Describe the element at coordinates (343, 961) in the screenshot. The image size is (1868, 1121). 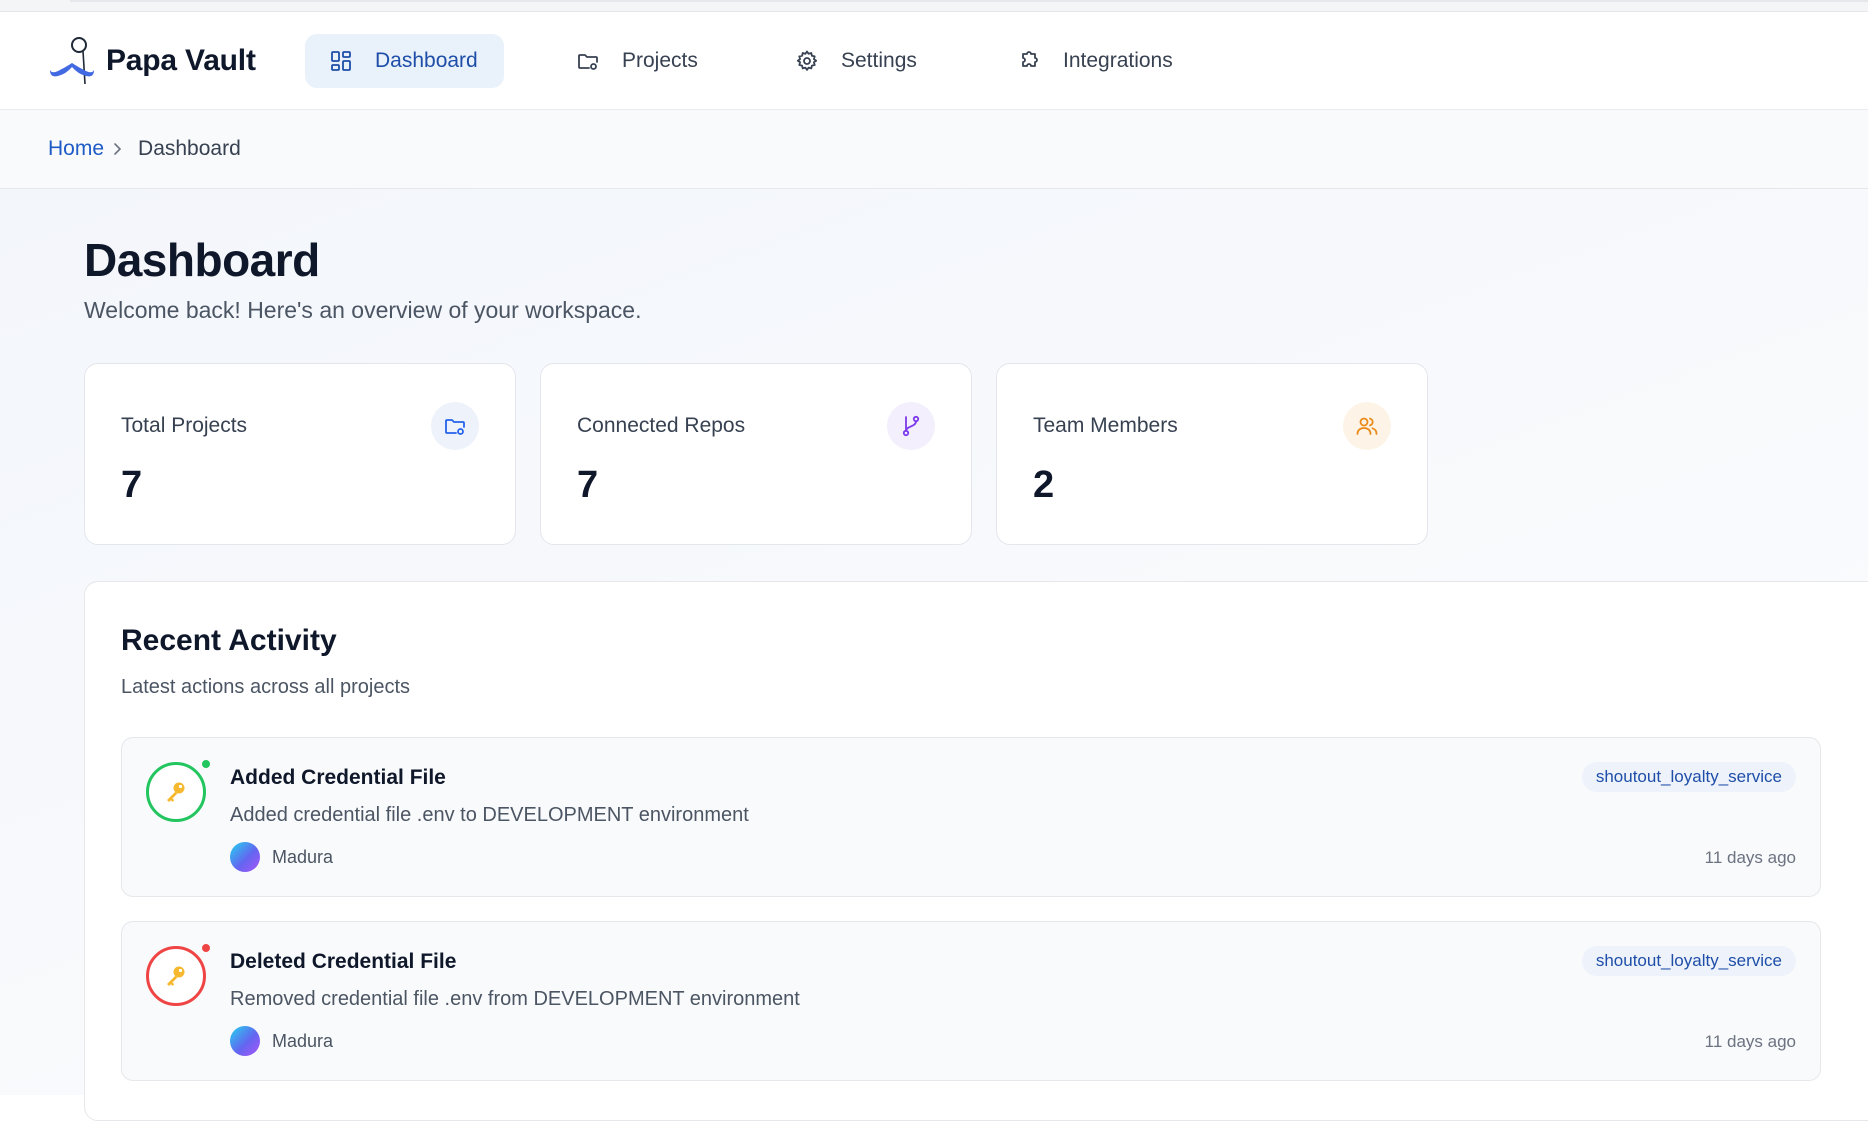
I see `activity-title: Deleted Credential File` at that location.